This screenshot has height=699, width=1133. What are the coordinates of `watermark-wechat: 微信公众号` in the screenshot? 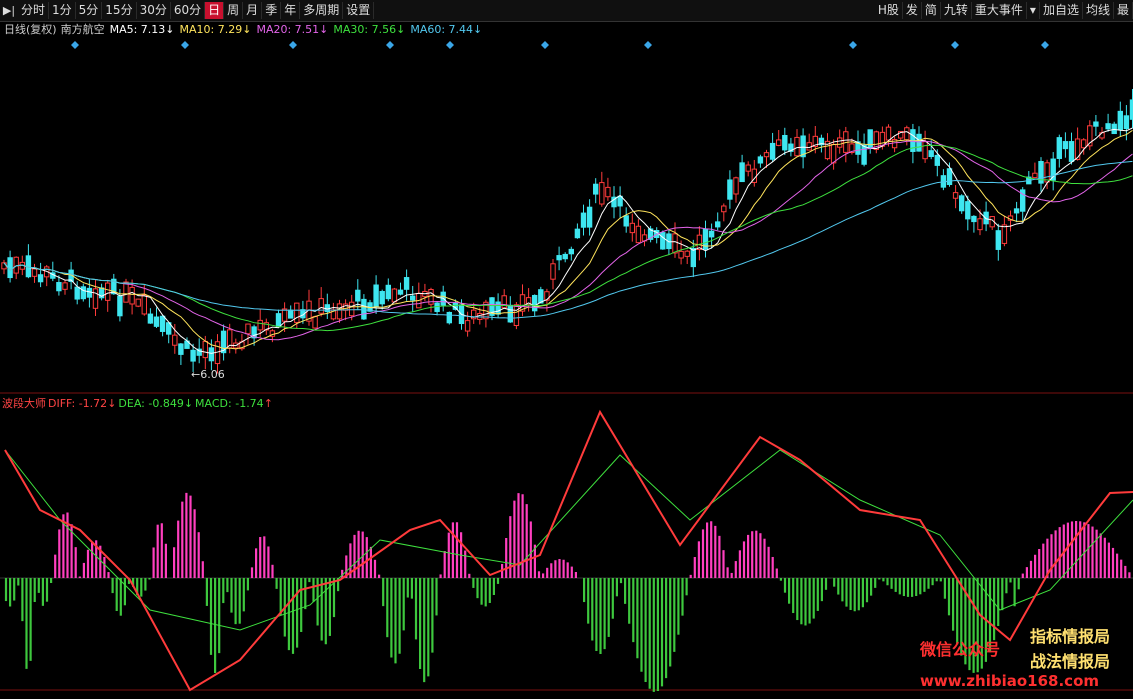 It's located at (960, 649).